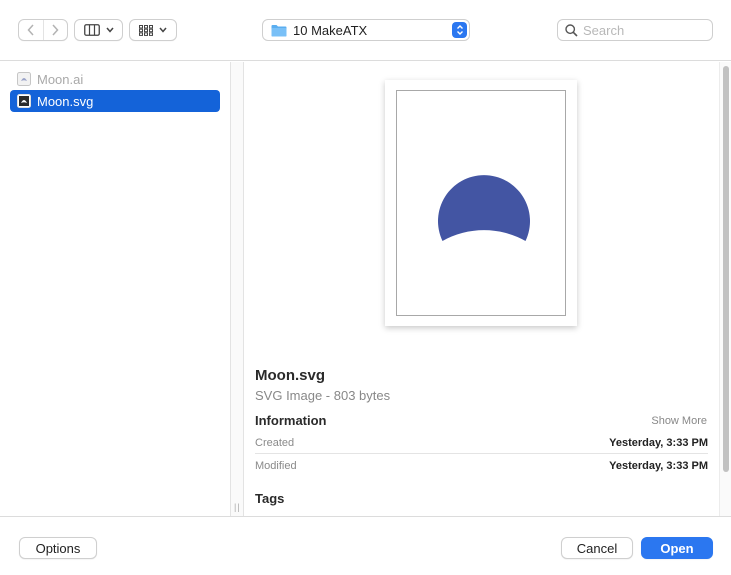 Image resolution: width=731 pixels, height=575 pixels. I want to click on up-down-stepper-icon, so click(459, 30).